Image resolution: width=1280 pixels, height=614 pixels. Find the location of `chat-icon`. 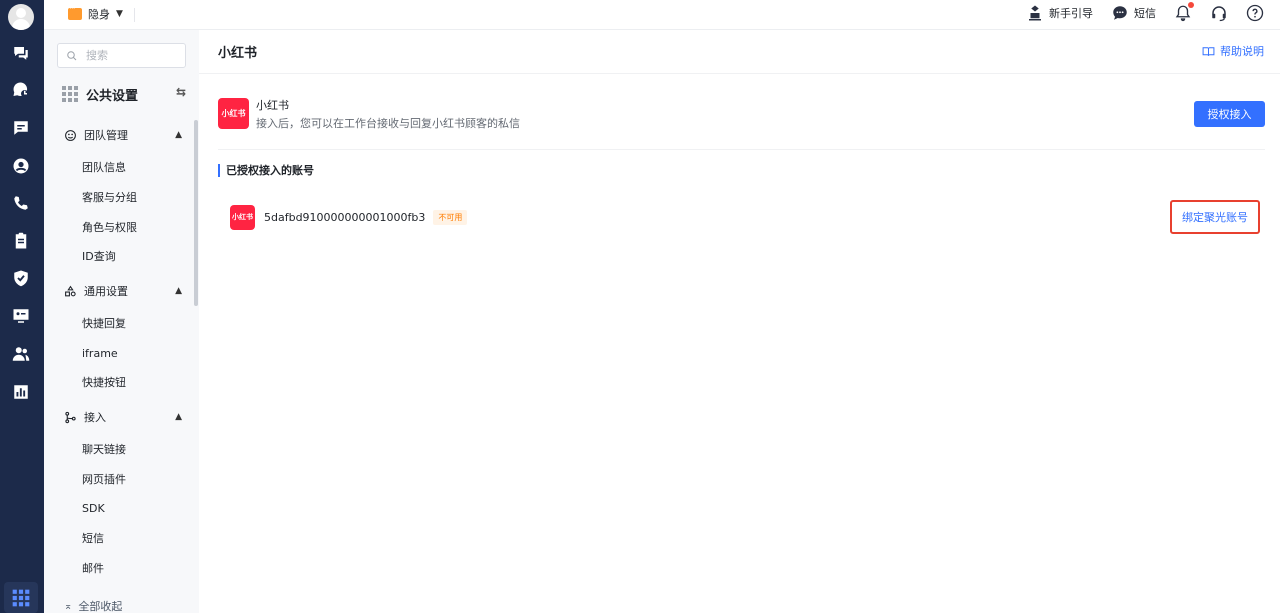

chat-icon is located at coordinates (21, 53).